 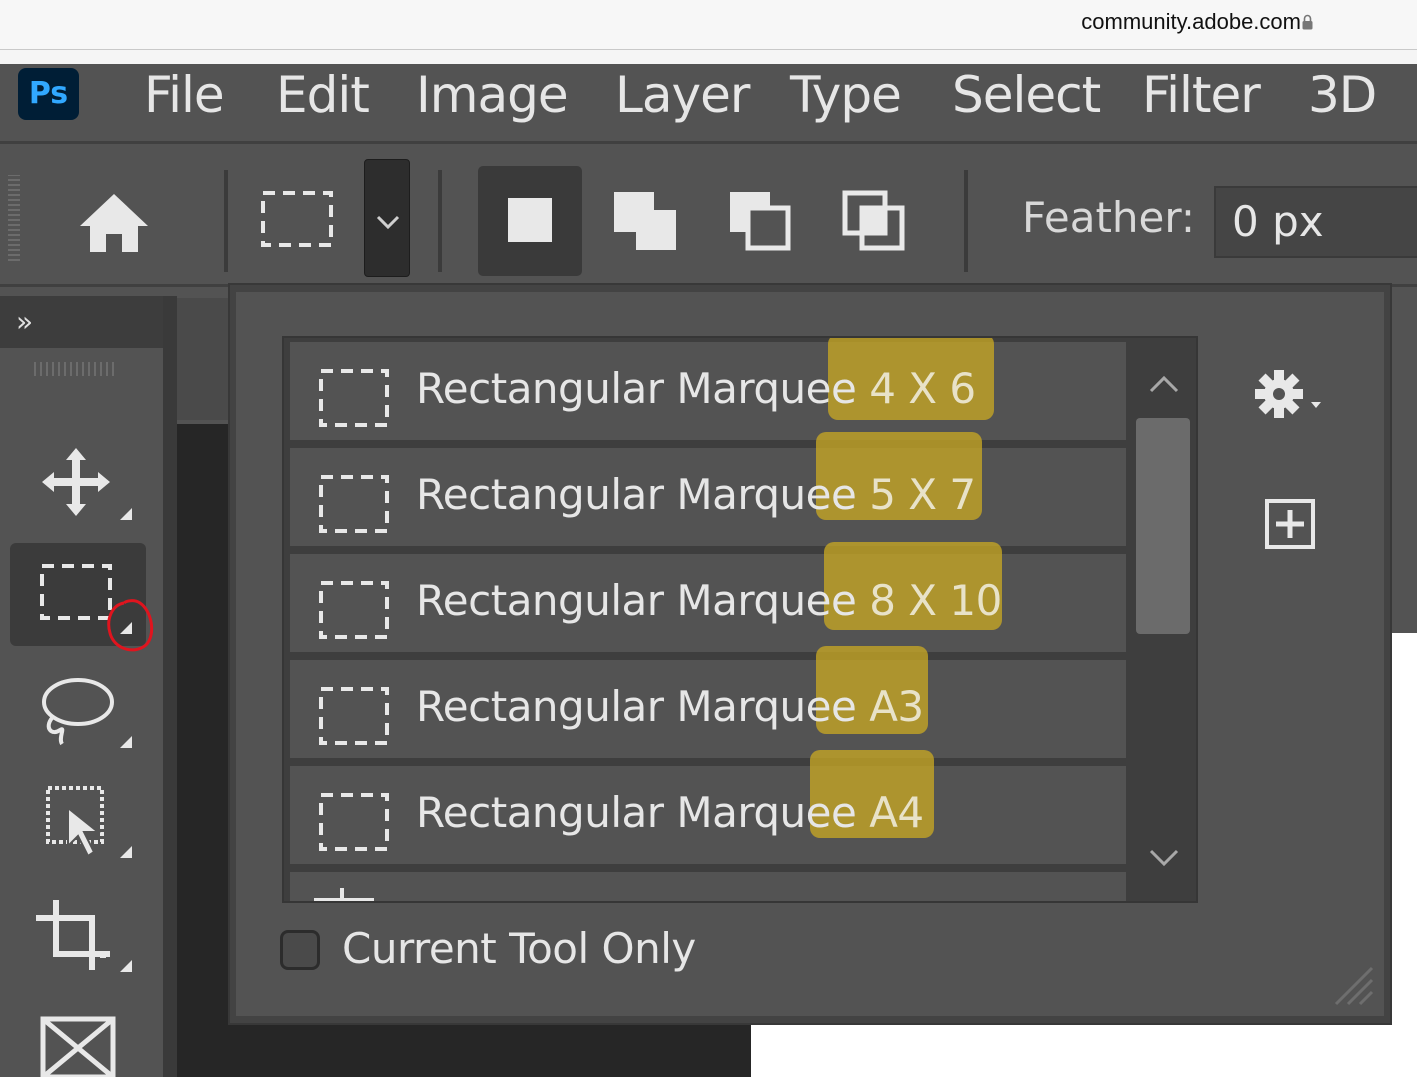 I want to click on intersect-selection-icon, so click(x=875, y=221).